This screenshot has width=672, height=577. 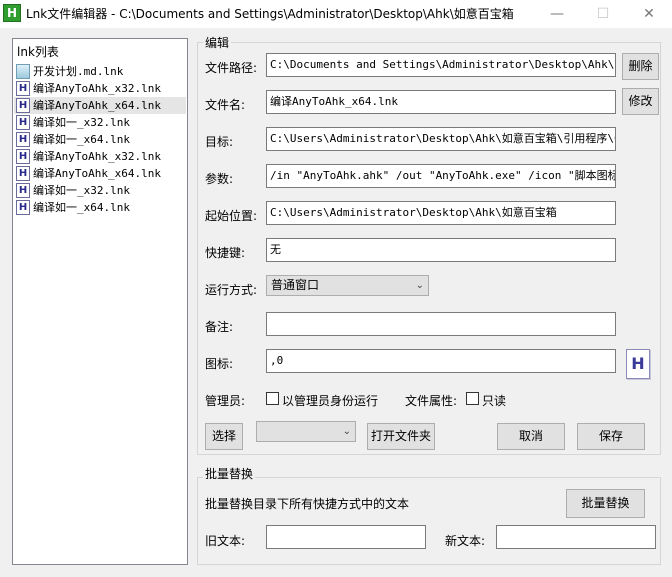 What do you see at coordinates (576, 537) in the screenshot?
I see `new-text-field` at bounding box center [576, 537].